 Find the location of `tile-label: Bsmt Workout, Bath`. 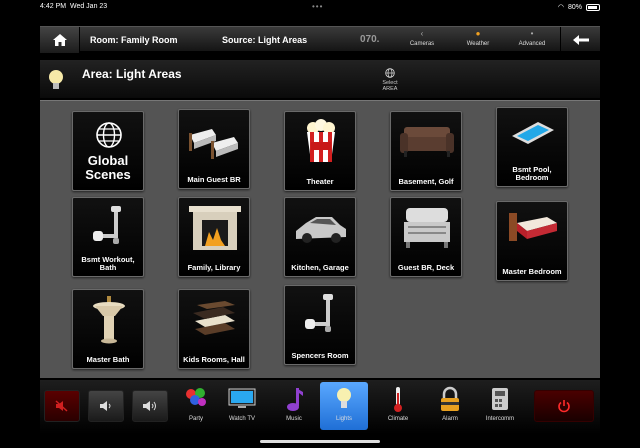

tile-label: Bsmt Workout, Bath is located at coordinates (108, 263).